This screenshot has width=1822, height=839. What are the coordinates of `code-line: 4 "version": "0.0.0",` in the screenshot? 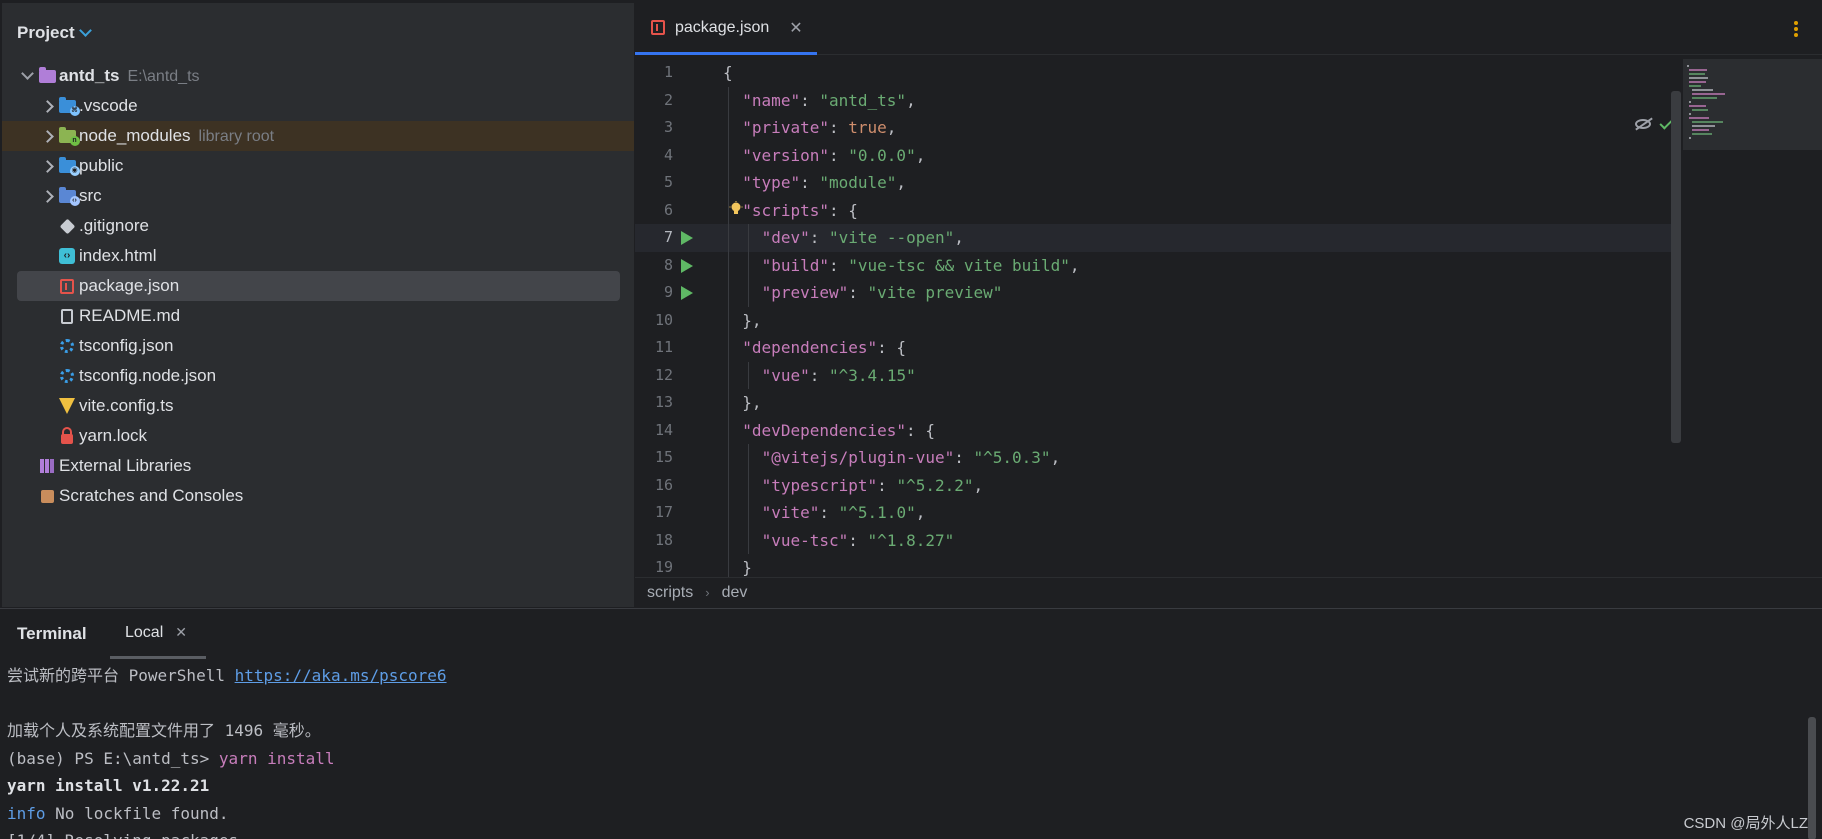 It's located at (1155, 156).